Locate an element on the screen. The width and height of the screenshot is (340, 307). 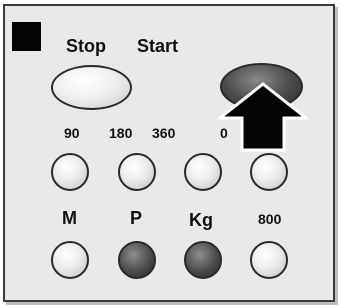
button-kg is located at coordinates (203, 260).